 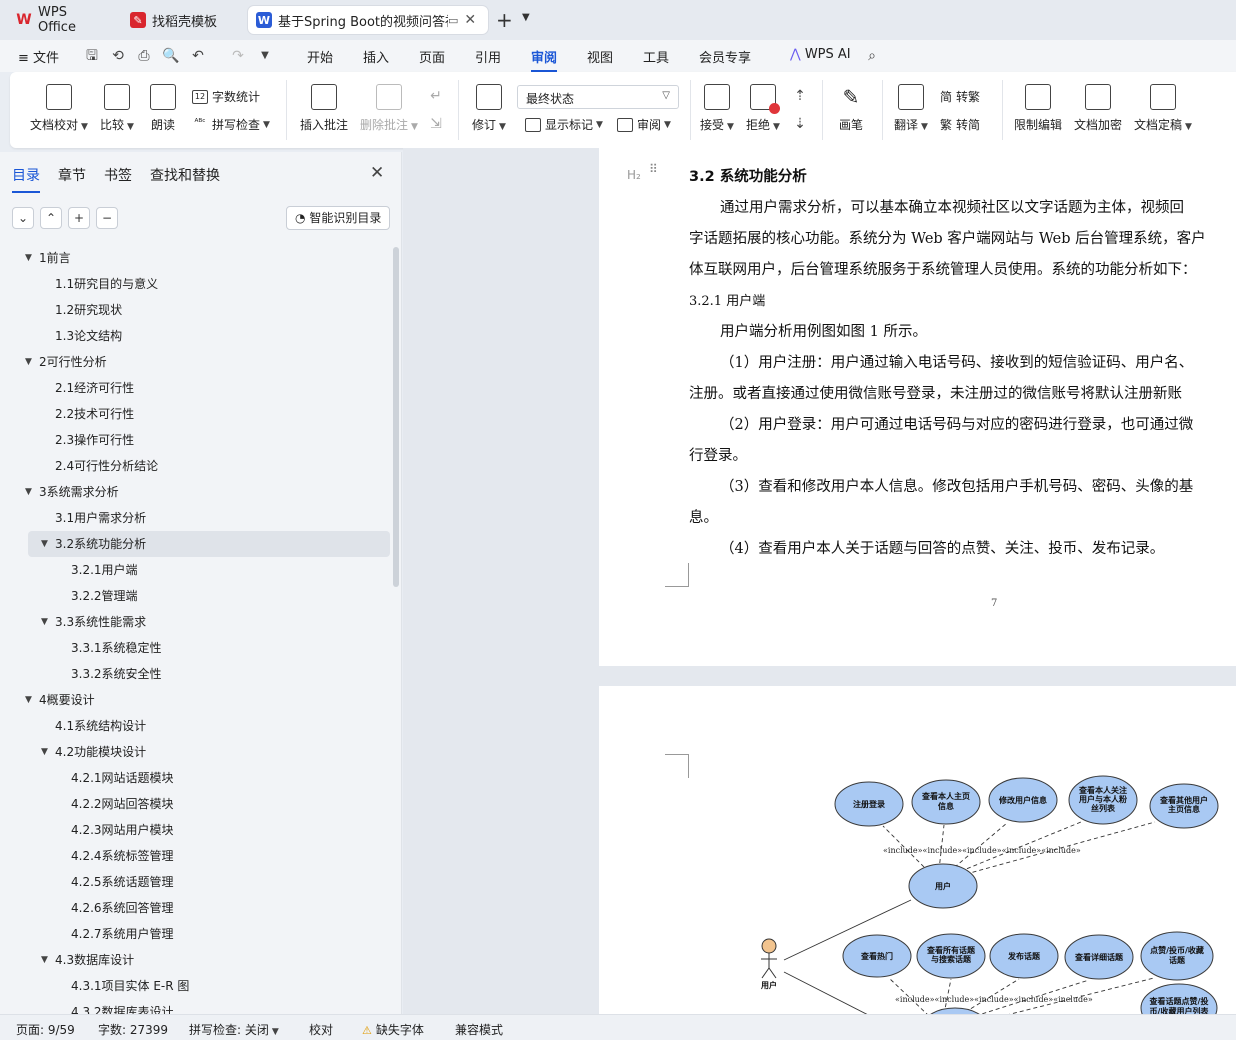 What do you see at coordinates (436, 124) in the screenshot?
I see `next-comment-icon: ⇲` at bounding box center [436, 124].